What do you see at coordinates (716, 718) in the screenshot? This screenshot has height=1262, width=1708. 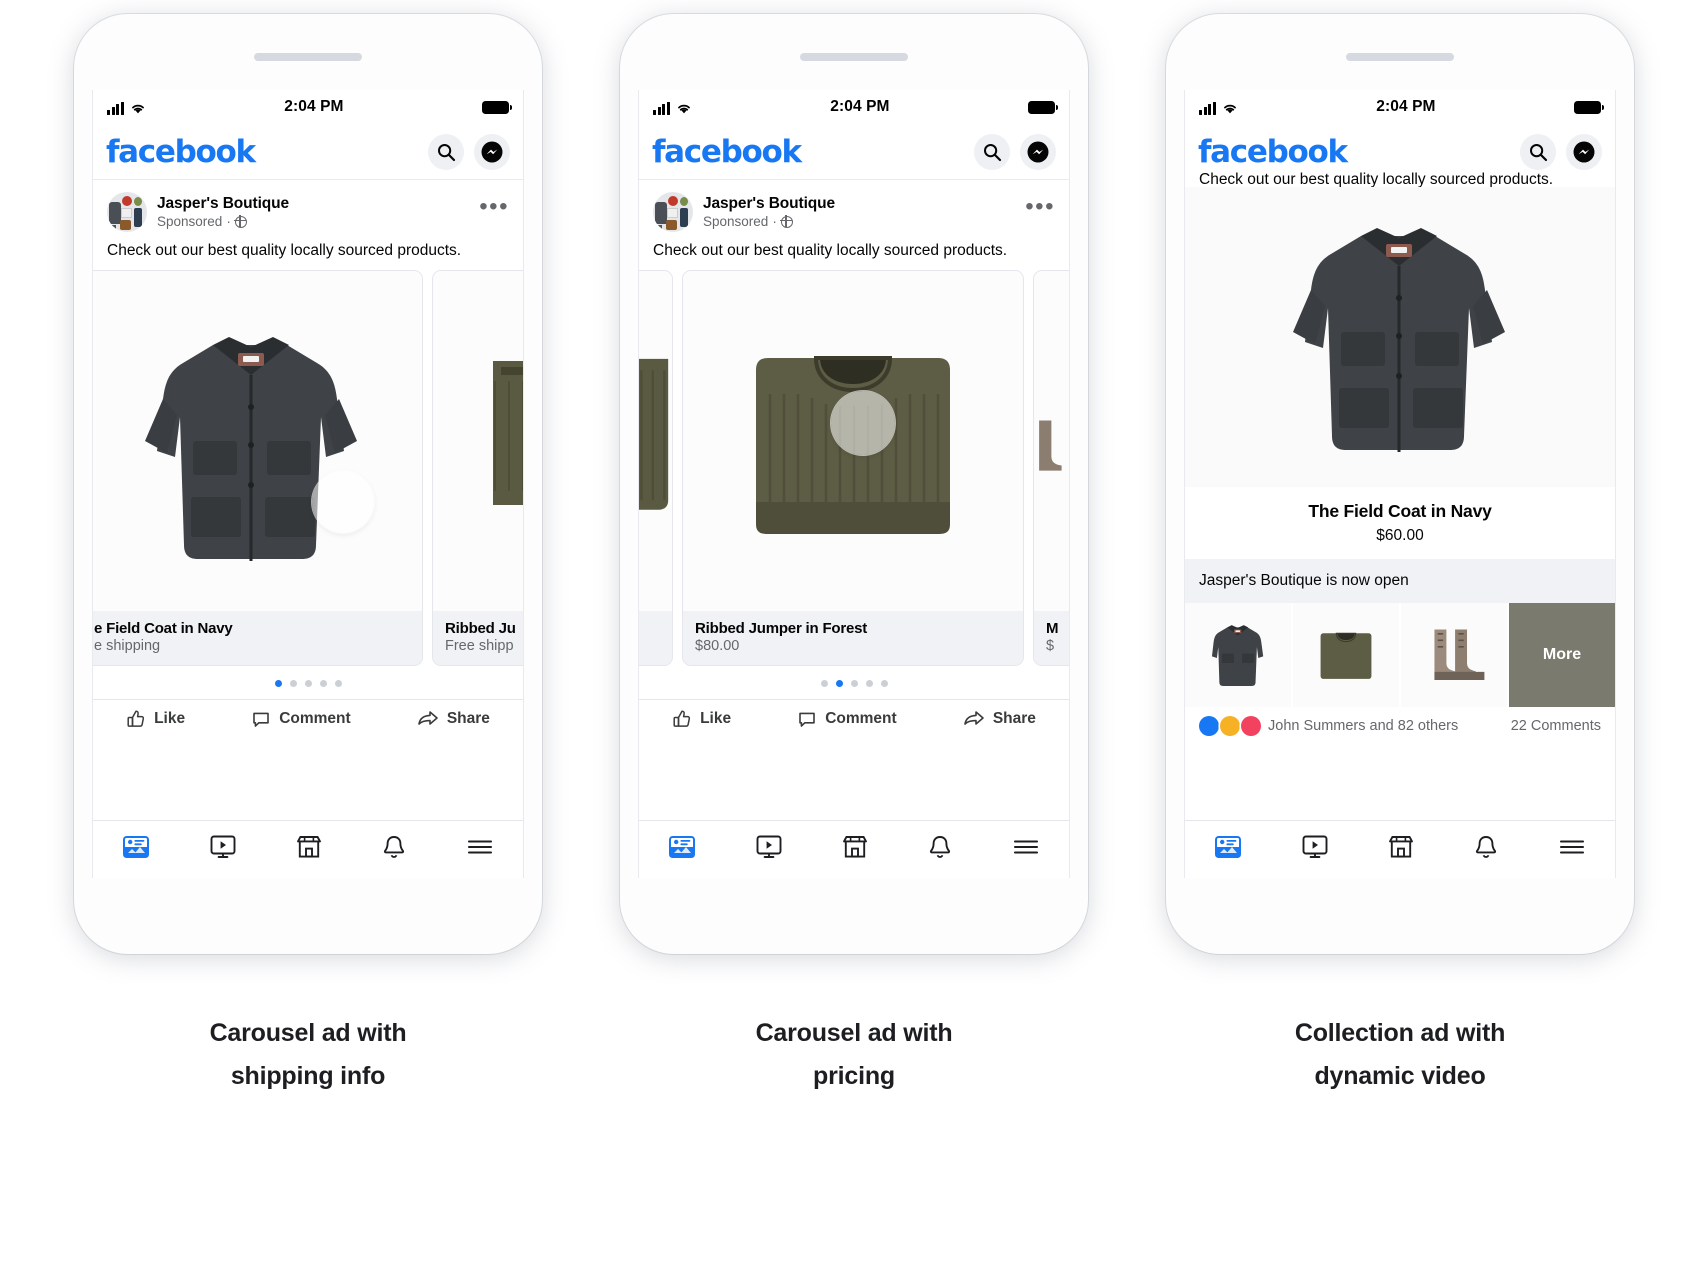 I see `like-label: Like` at bounding box center [716, 718].